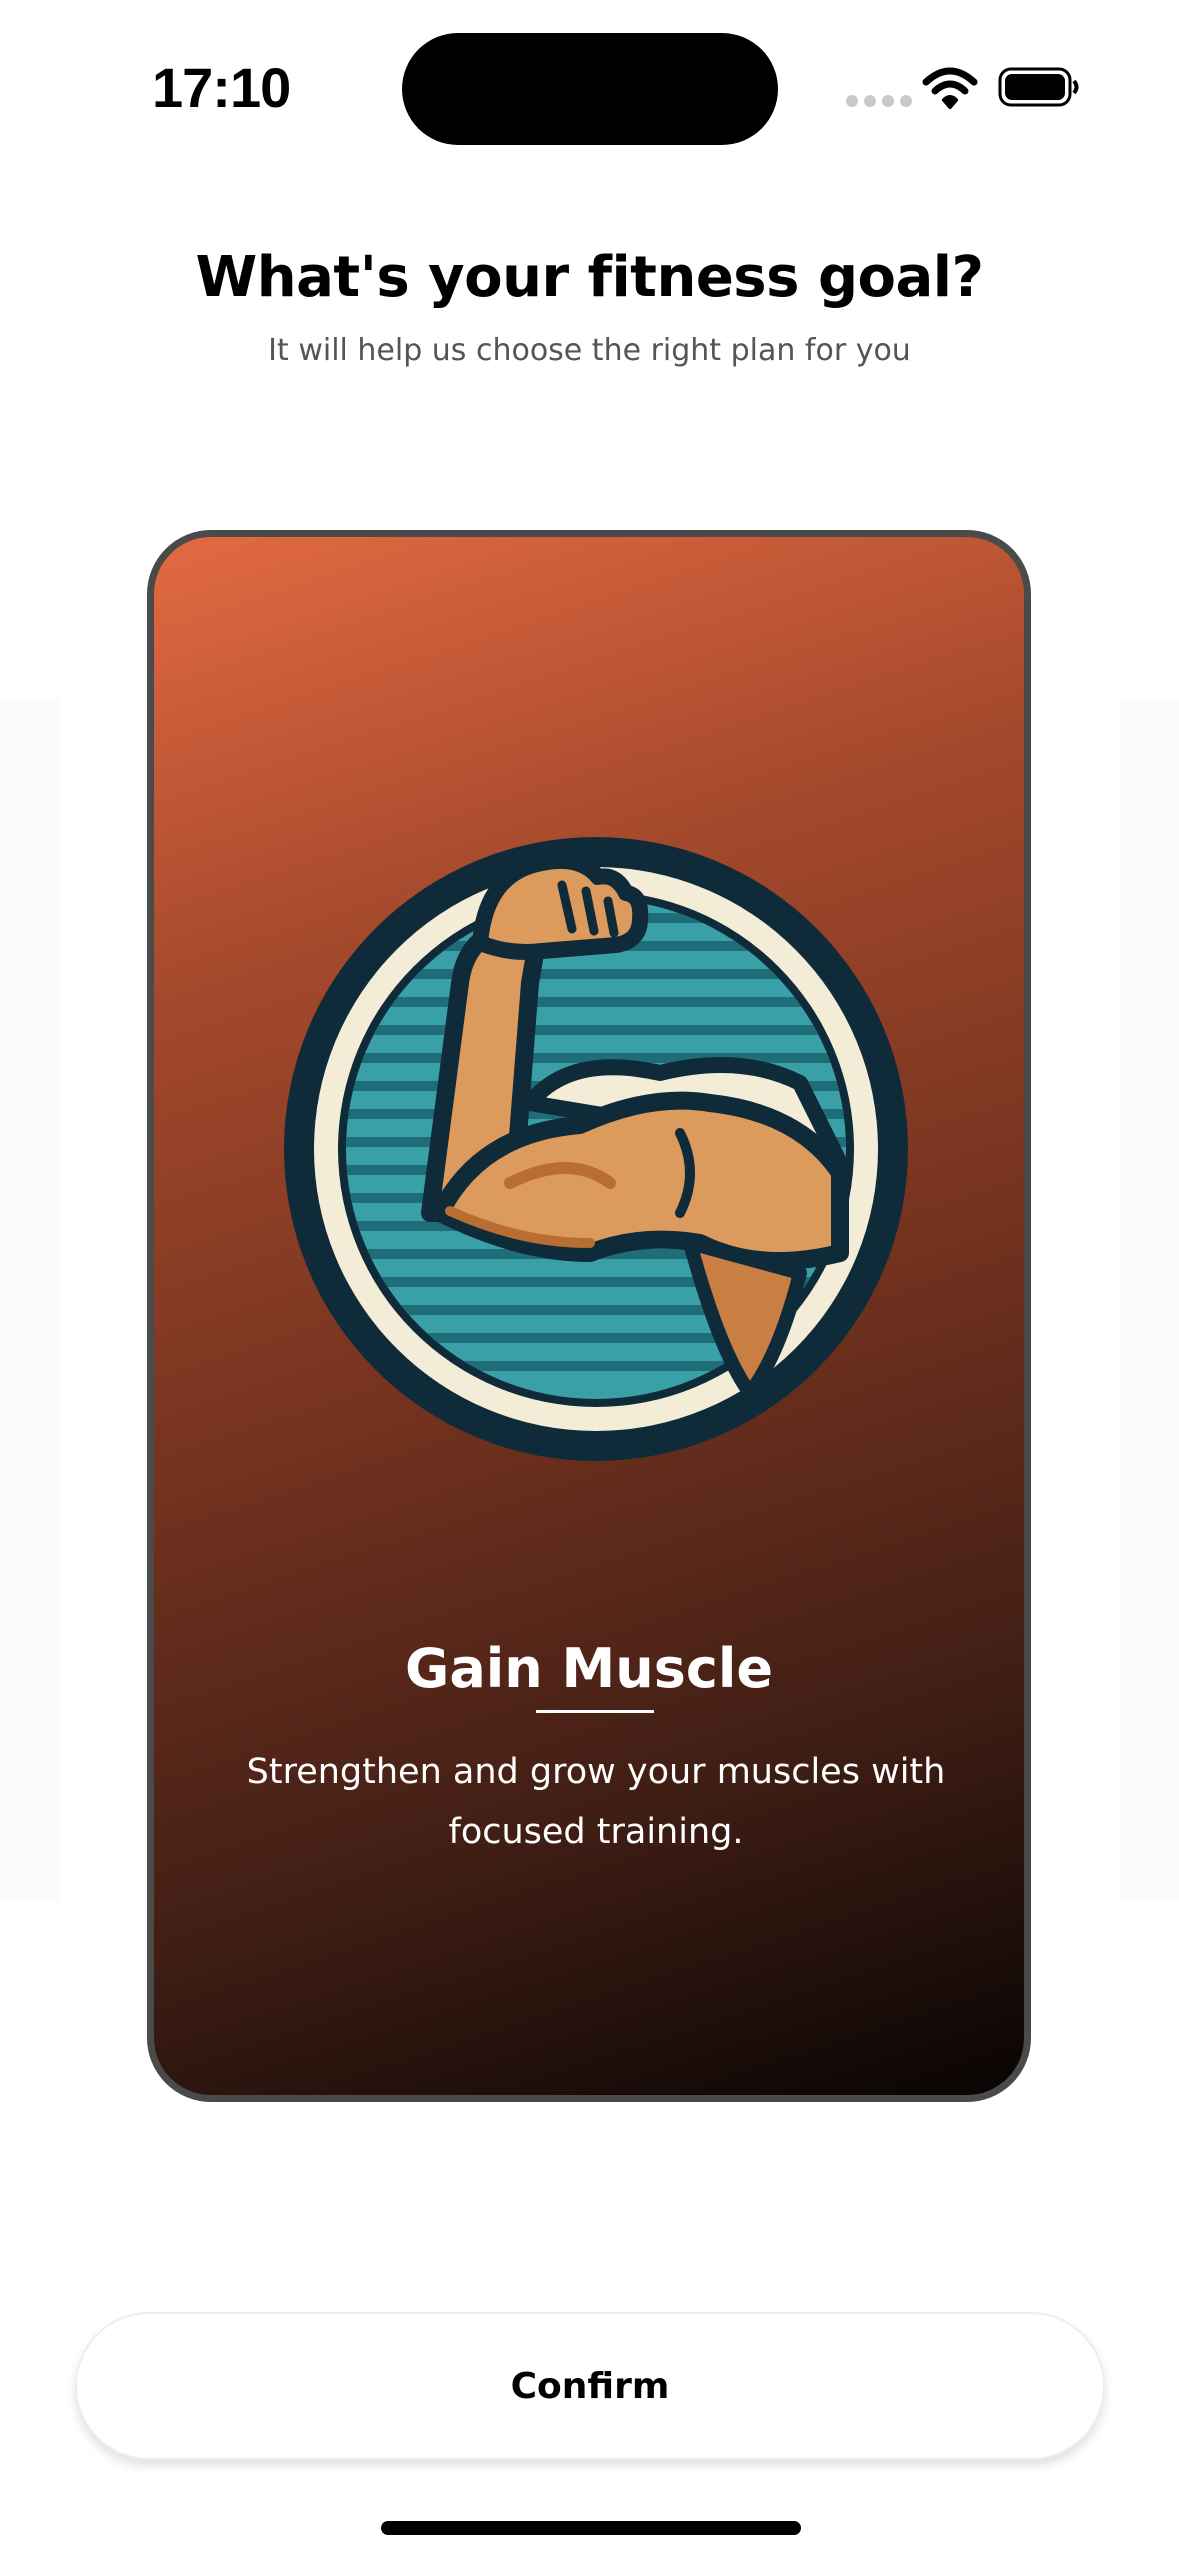 The height and width of the screenshot is (2556, 1179). I want to click on goal-title-underline, so click(595, 1711).